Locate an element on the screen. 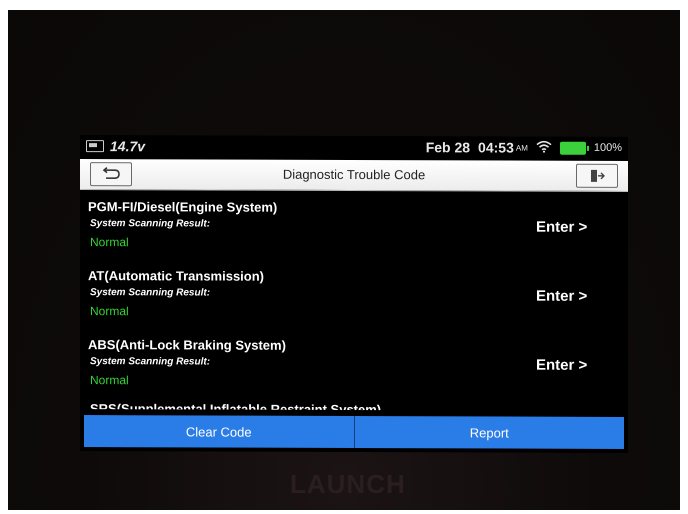 This screenshot has height=514, width=688. time-text: 04:53 is located at coordinates (496, 147).